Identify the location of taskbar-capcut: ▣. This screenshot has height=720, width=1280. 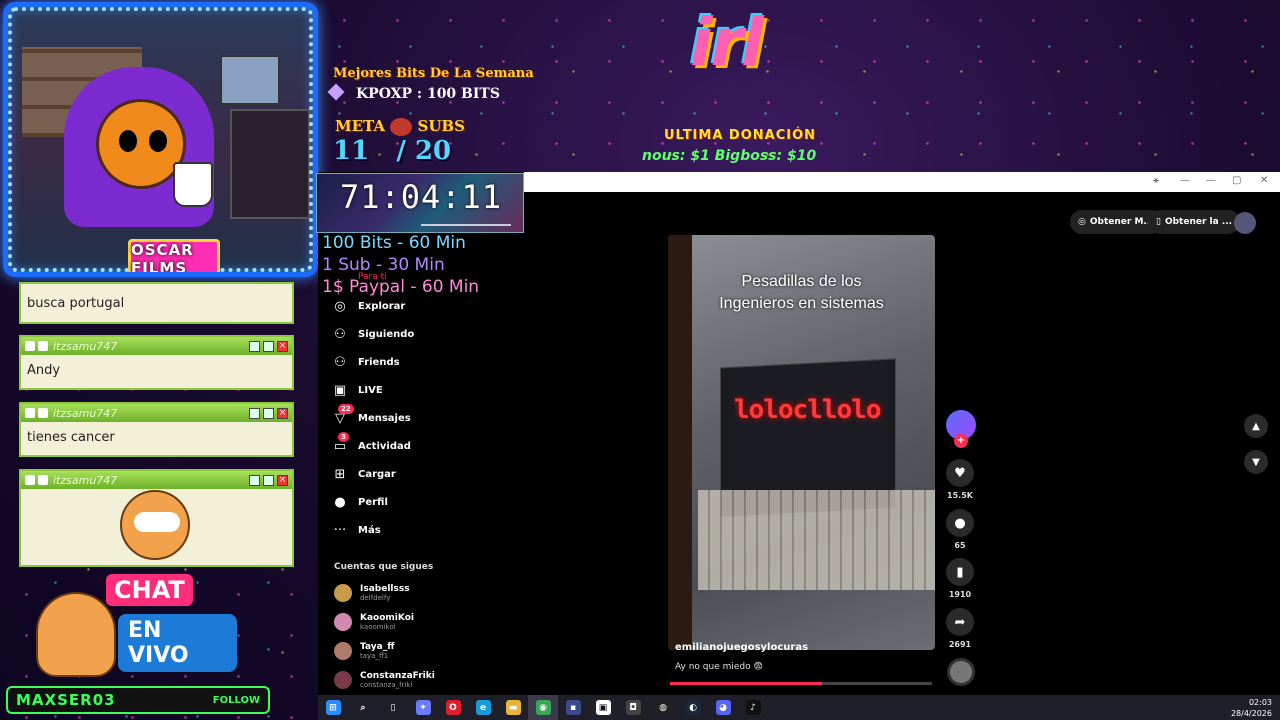
(603, 707).